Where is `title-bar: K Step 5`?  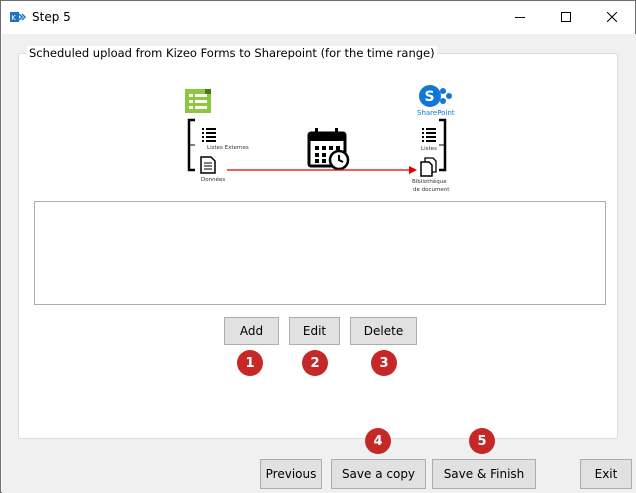 title-bar: K Step 5 is located at coordinates (318, 17).